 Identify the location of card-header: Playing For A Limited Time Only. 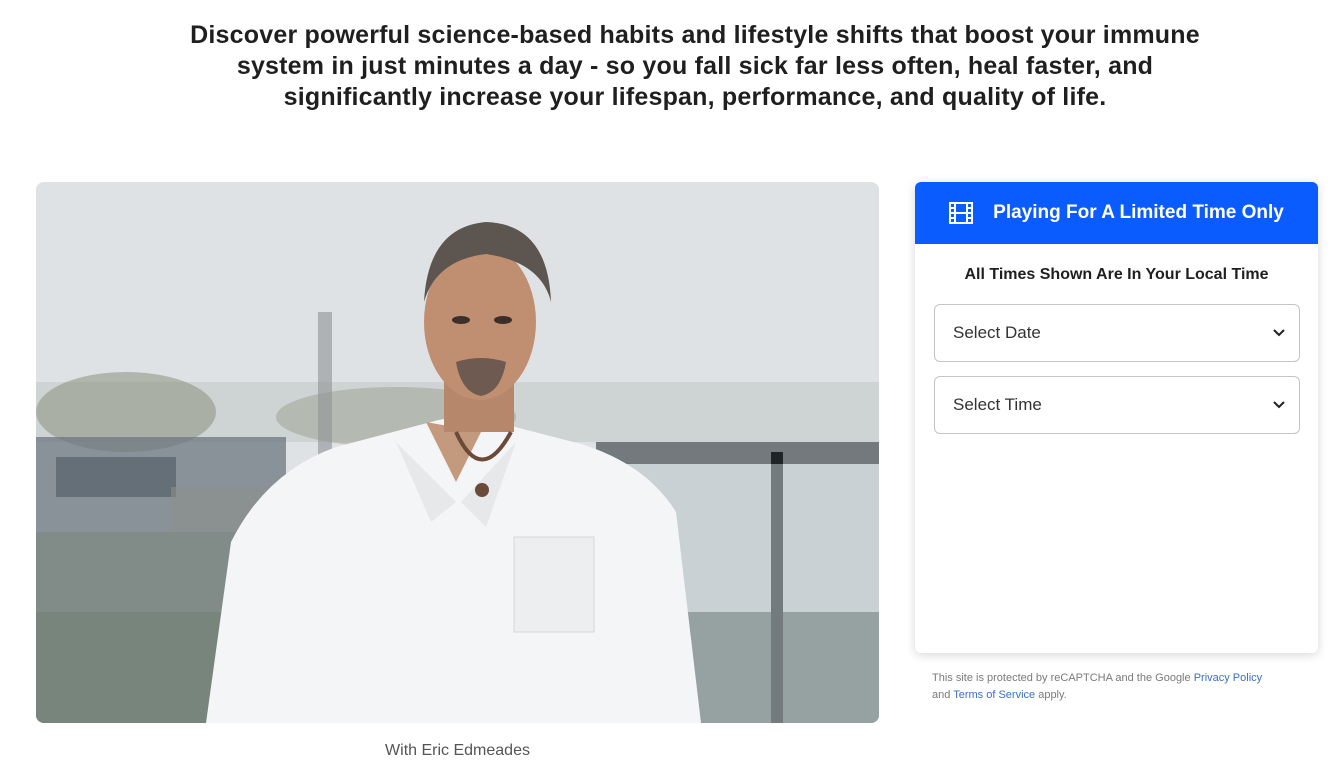
(1116, 213).